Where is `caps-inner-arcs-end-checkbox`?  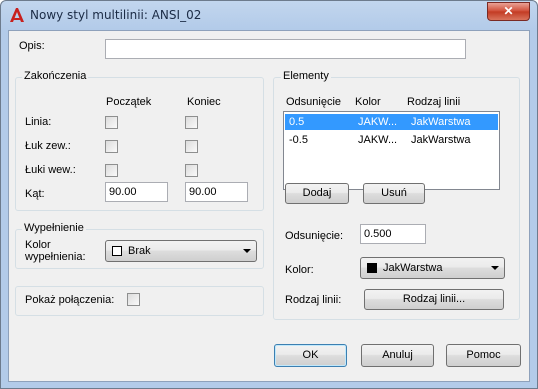 caps-inner-arcs-end-checkbox is located at coordinates (191, 170).